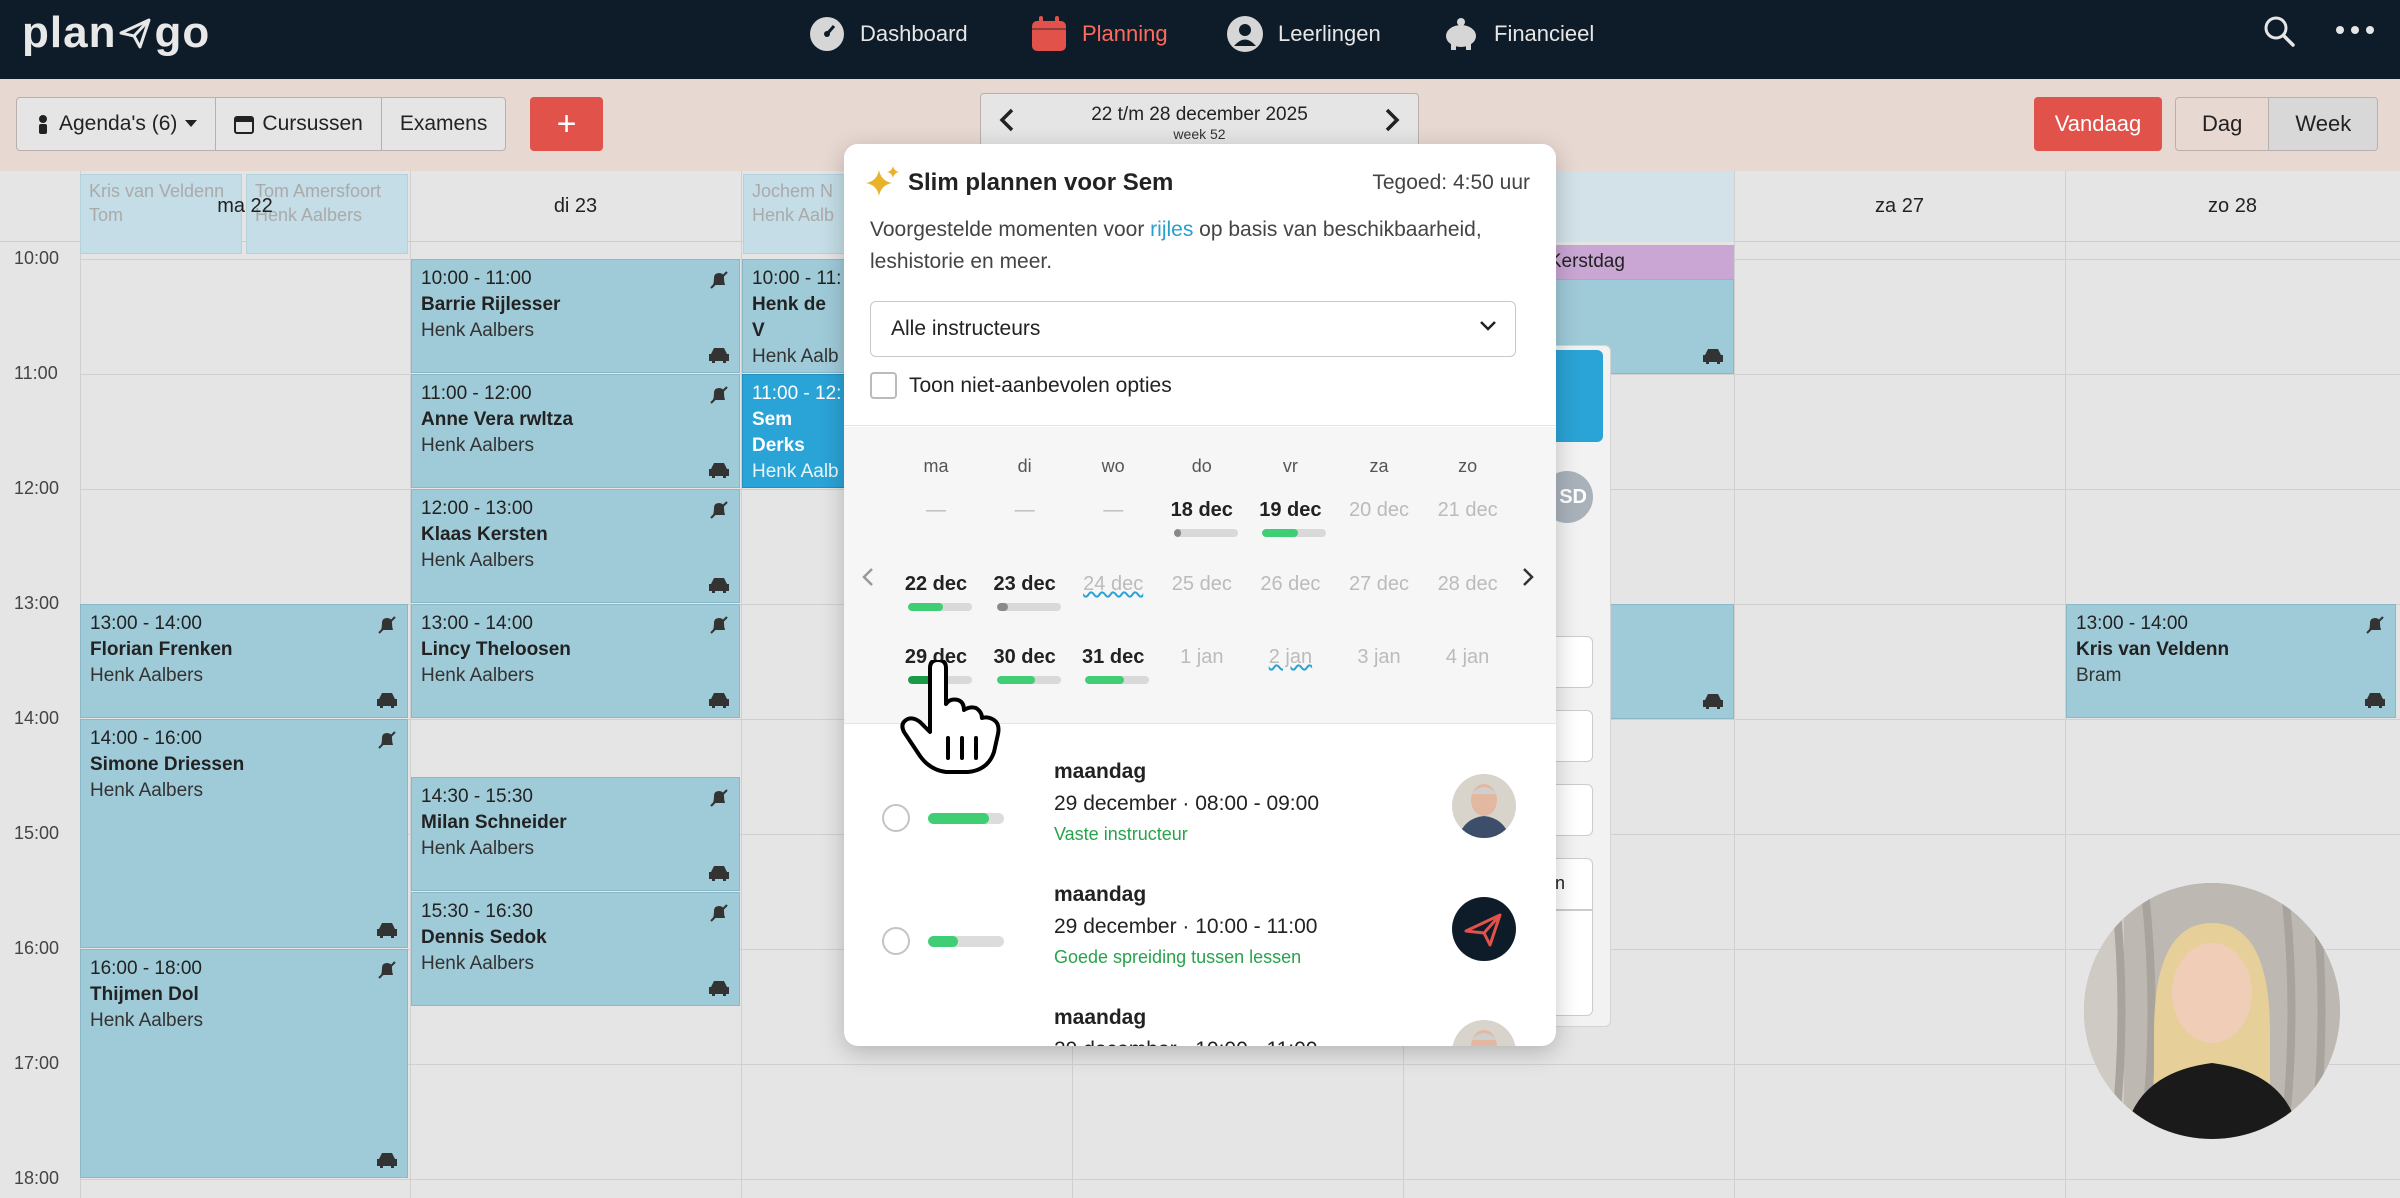 Image resolution: width=2400 pixels, height=1198 pixels. Describe the element at coordinates (797, 431) in the screenshot. I see `selected-lesson-event: 11:00 - 12: Sem Derks Henk Aalb` at that location.